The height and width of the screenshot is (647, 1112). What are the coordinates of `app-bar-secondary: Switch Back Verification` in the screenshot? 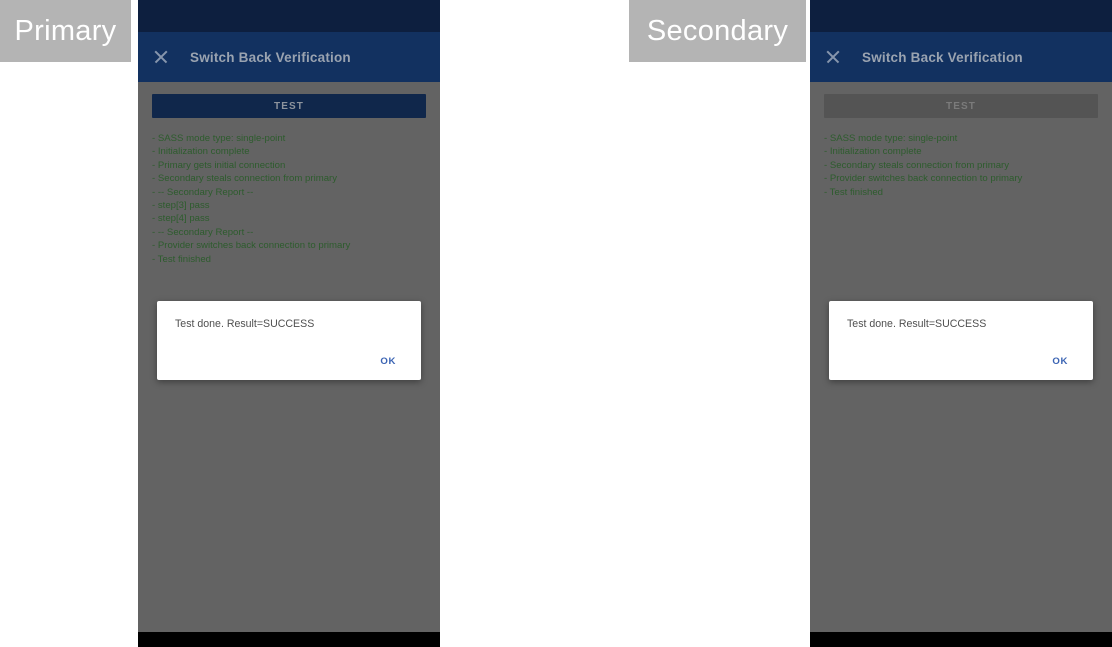 It's located at (961, 57).